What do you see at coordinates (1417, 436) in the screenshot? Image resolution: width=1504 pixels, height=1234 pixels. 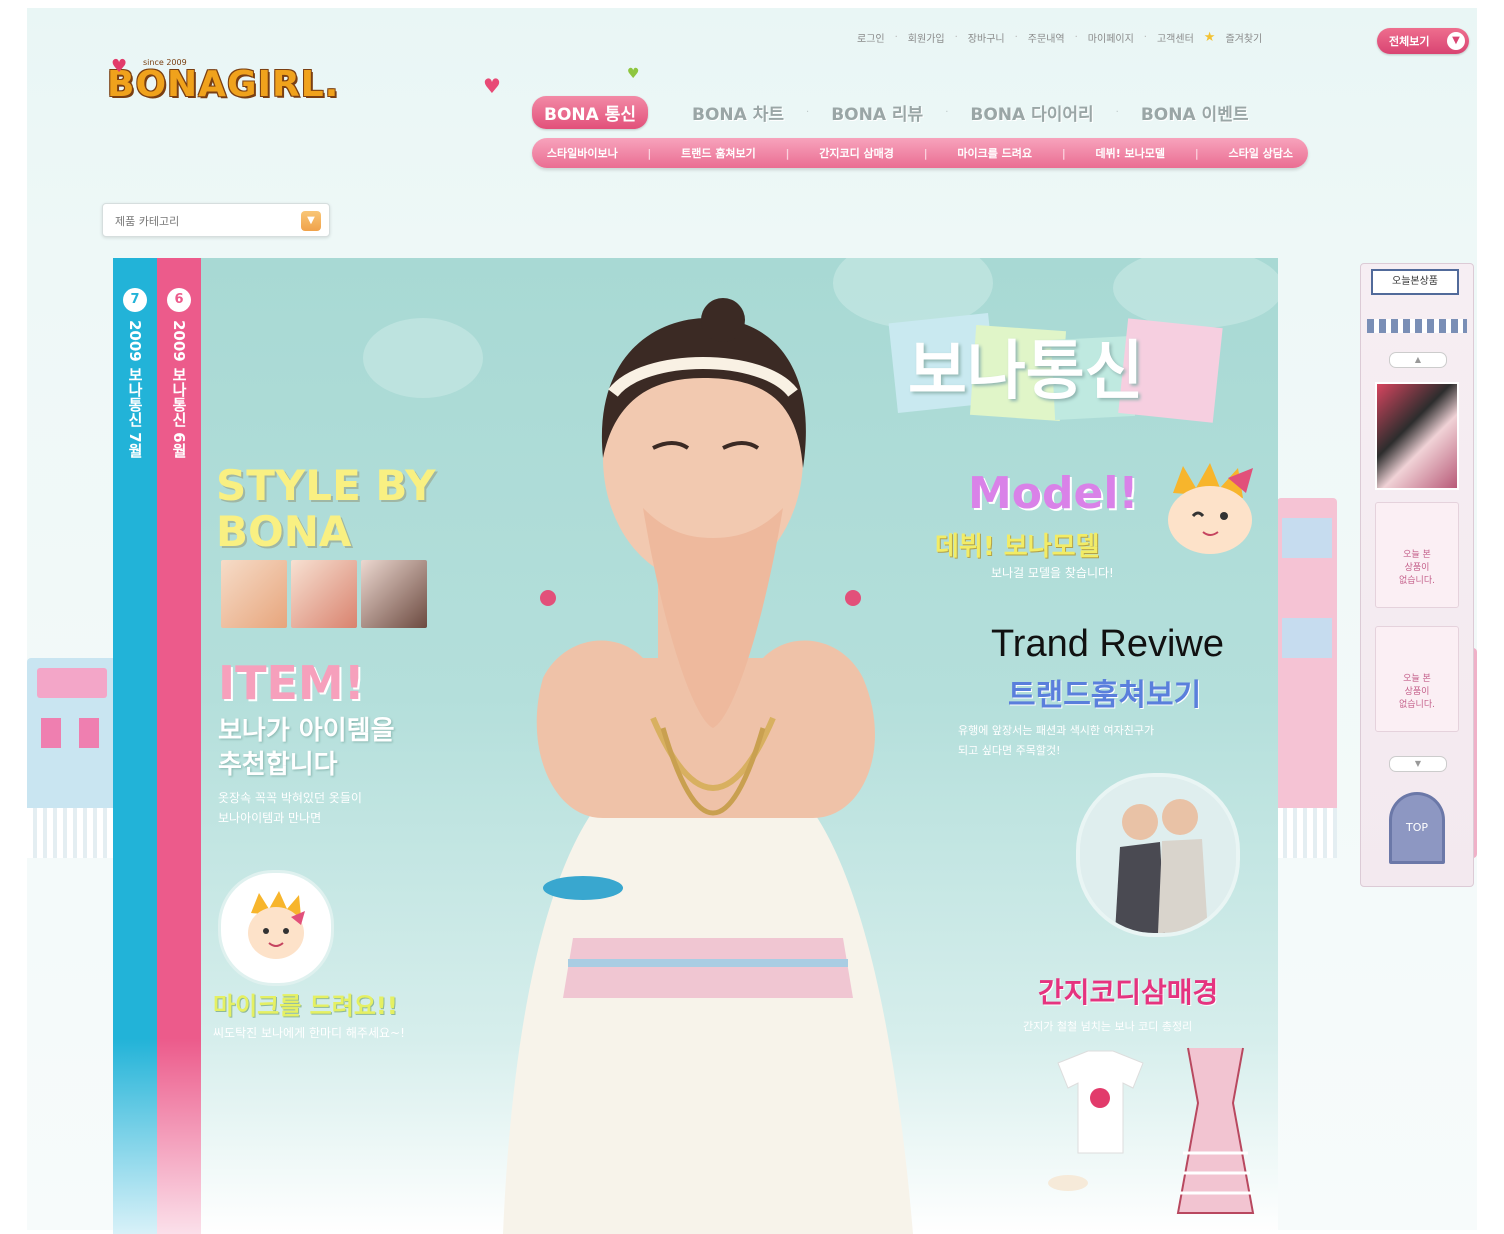 I see `recent-item-thumbnail` at bounding box center [1417, 436].